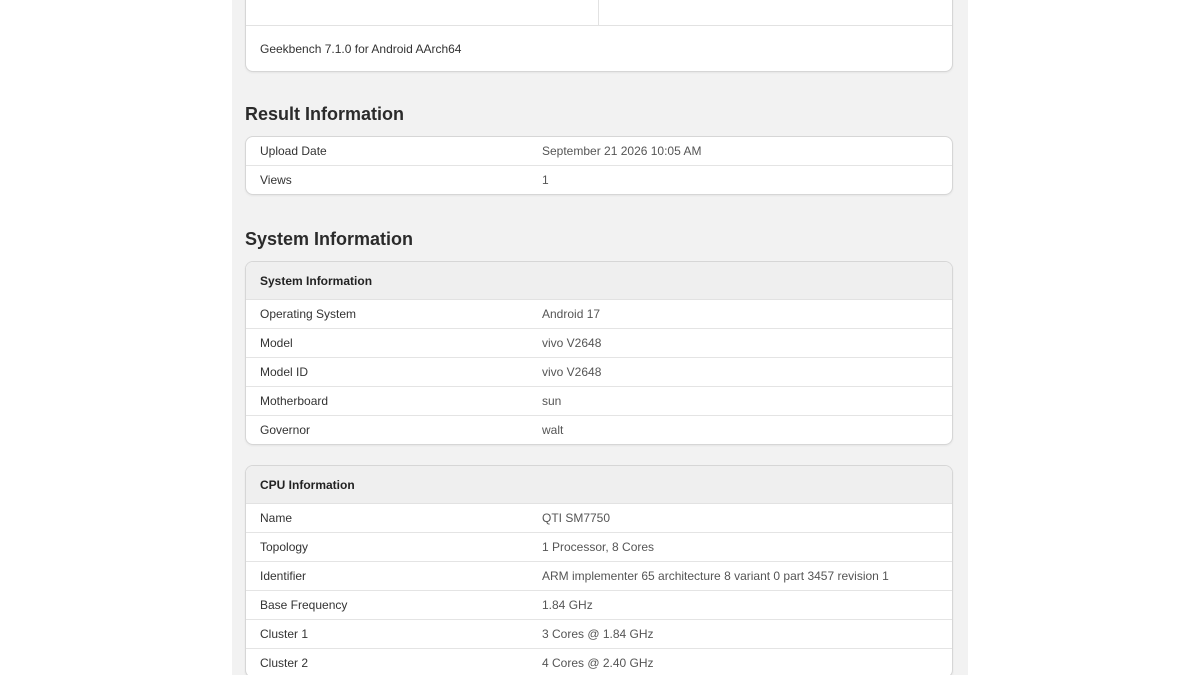 The width and height of the screenshot is (1200, 675). I want to click on table-row: Topology 1 Processor, 8 Cores, so click(599, 547).